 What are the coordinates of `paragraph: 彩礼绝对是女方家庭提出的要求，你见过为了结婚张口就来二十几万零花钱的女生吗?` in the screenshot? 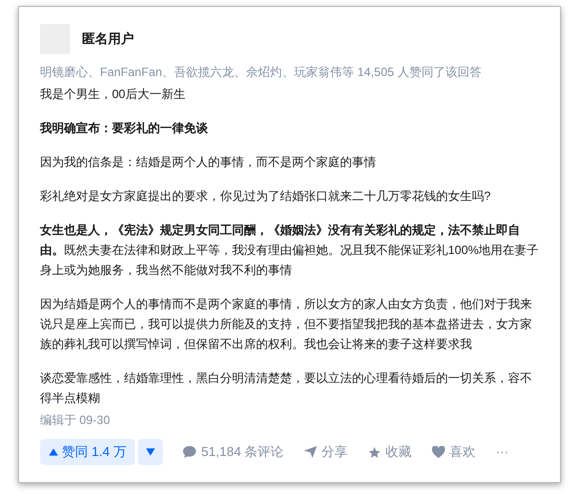 It's located at (266, 196).